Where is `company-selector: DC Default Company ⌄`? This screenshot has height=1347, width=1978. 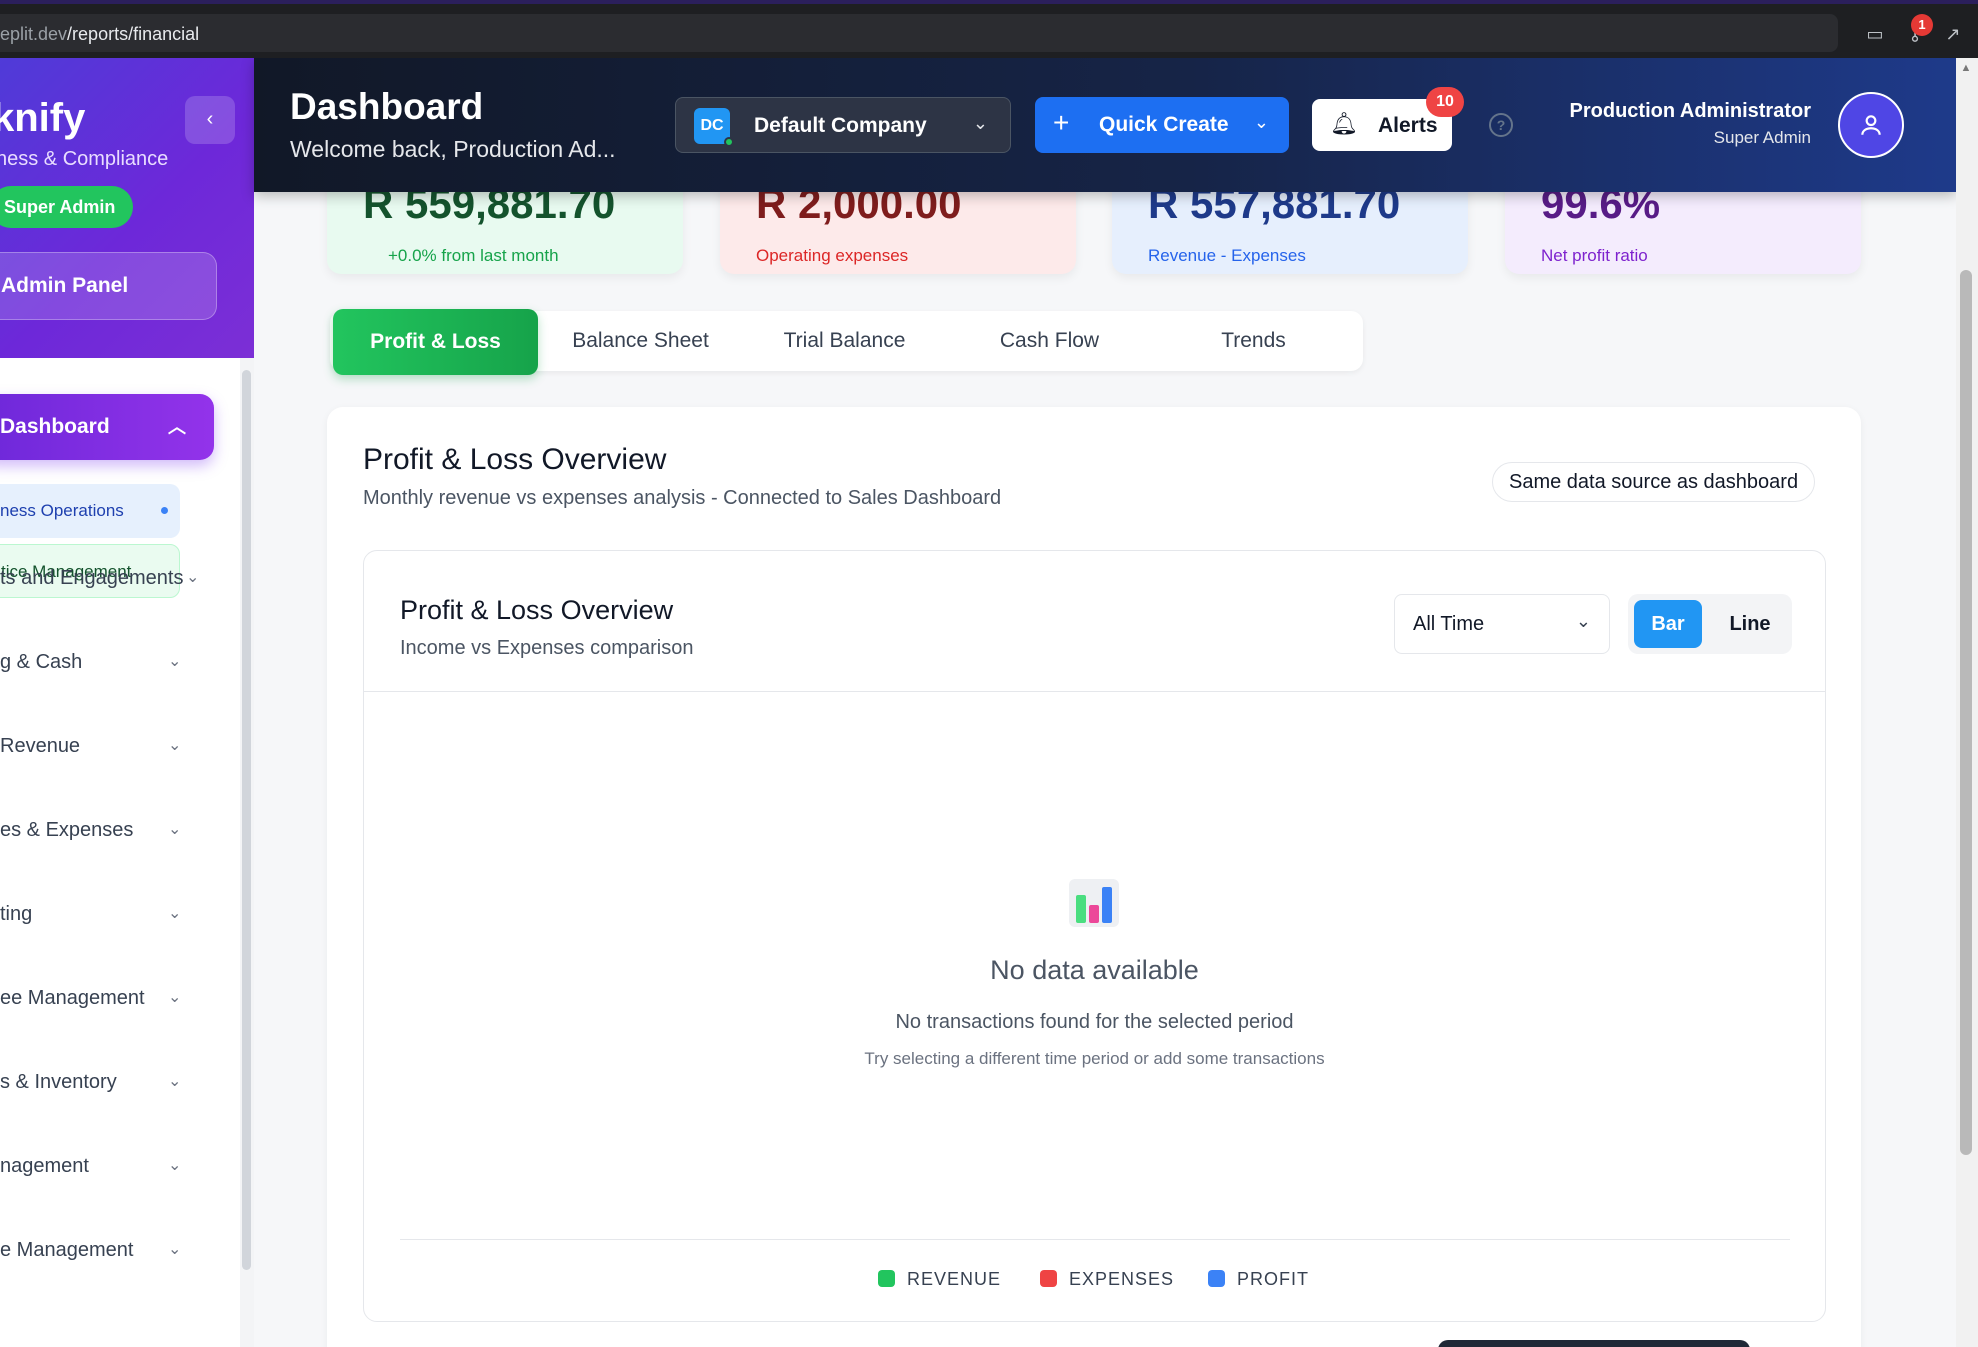
company-selector: DC Default Company ⌄ is located at coordinates (843, 125).